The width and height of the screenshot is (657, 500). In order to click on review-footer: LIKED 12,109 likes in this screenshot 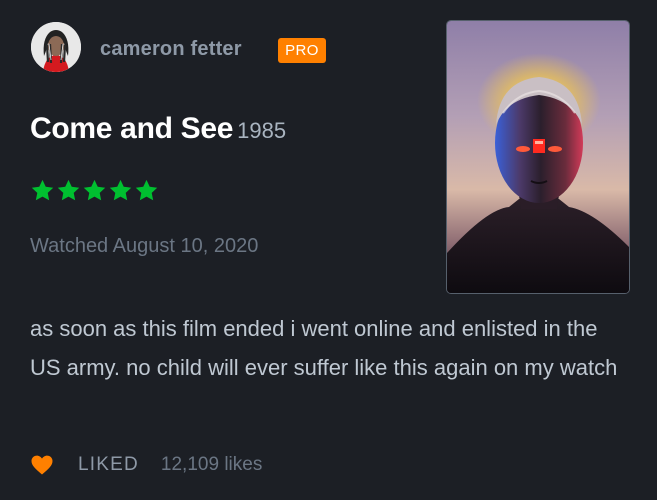, I will do `click(146, 465)`.